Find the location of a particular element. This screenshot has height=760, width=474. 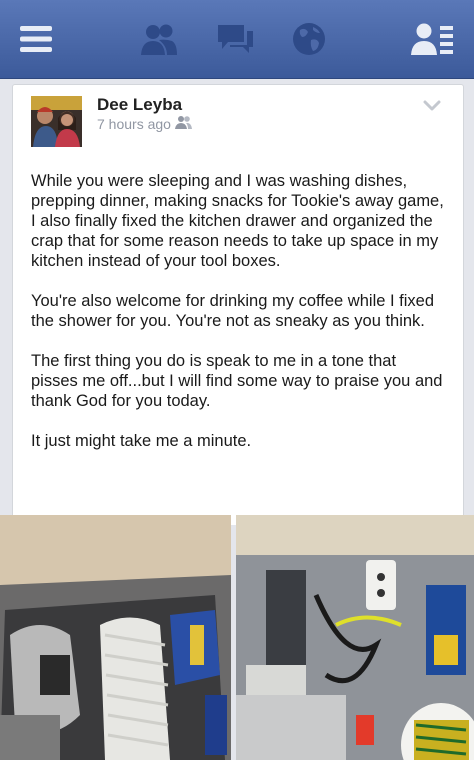

messages-icon is located at coordinates (235, 39).